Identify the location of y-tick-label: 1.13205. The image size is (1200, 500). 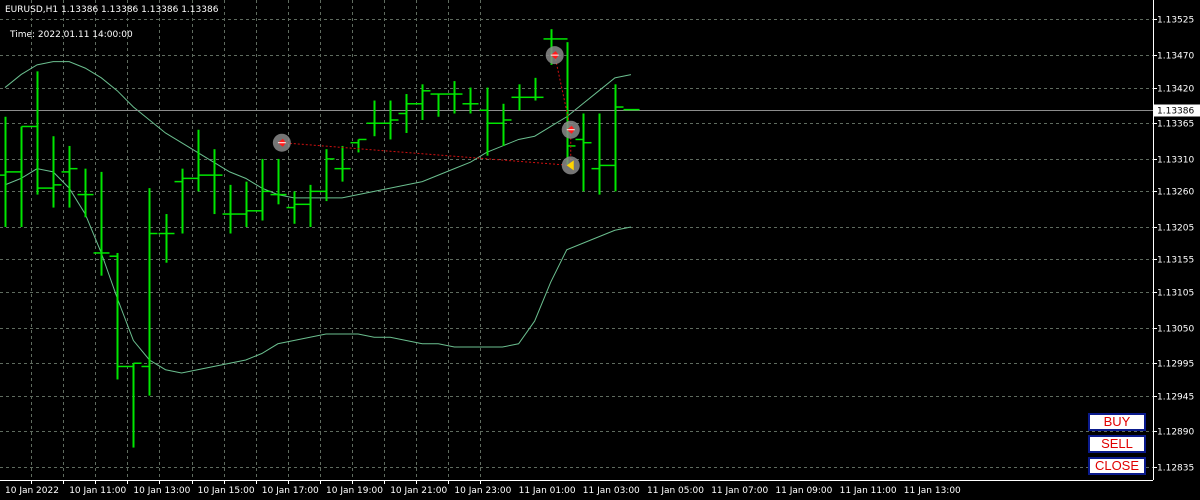
(1175, 229).